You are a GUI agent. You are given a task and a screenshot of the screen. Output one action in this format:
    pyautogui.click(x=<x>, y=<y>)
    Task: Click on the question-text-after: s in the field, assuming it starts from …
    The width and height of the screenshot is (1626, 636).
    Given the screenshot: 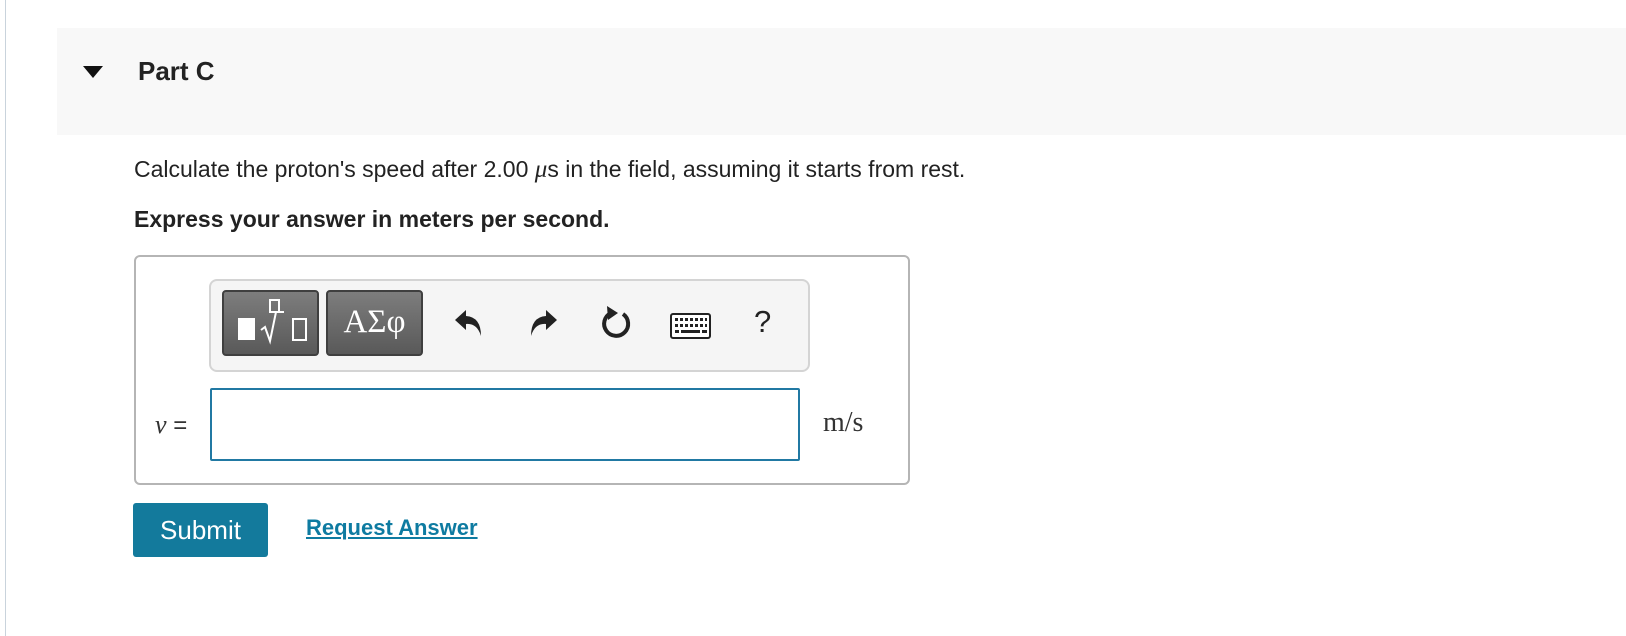 What is the action you would take?
    pyautogui.click(x=756, y=169)
    